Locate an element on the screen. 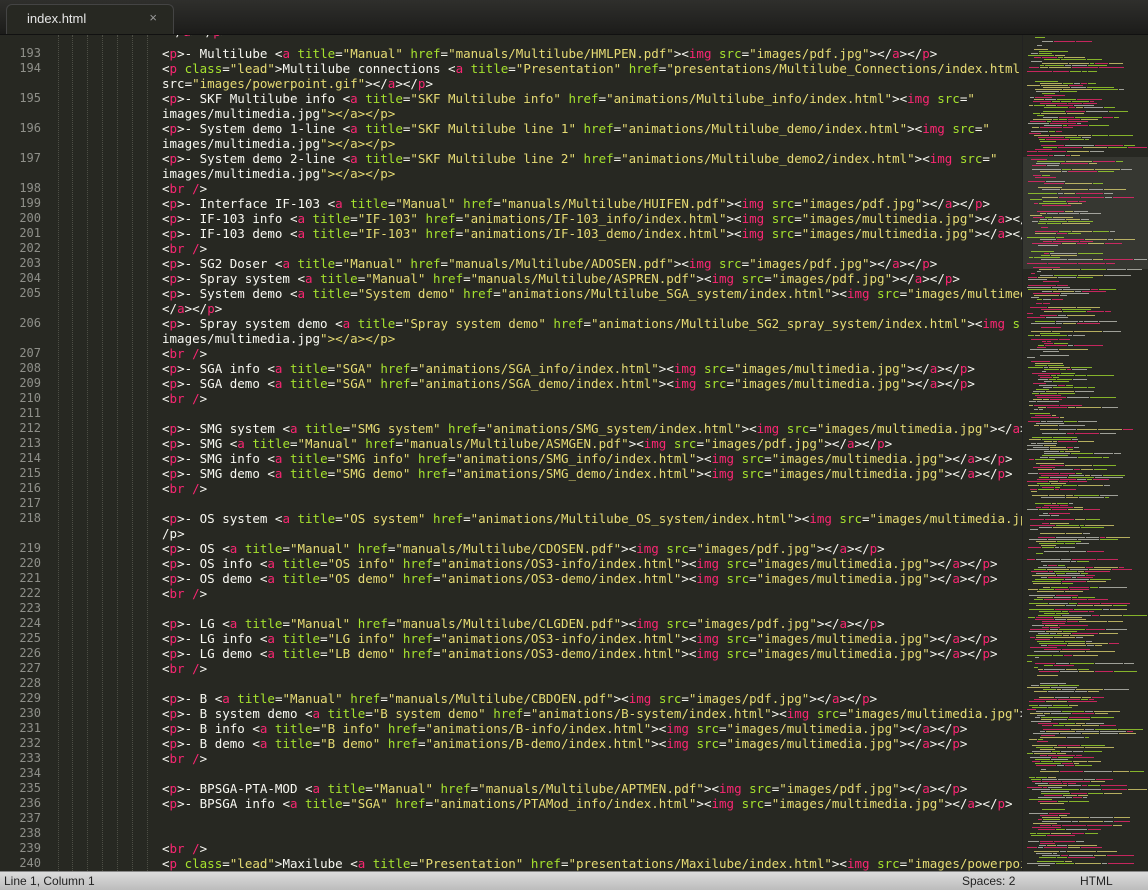 This screenshot has width=1148, height=890. minimap is located at coordinates (1085, 453).